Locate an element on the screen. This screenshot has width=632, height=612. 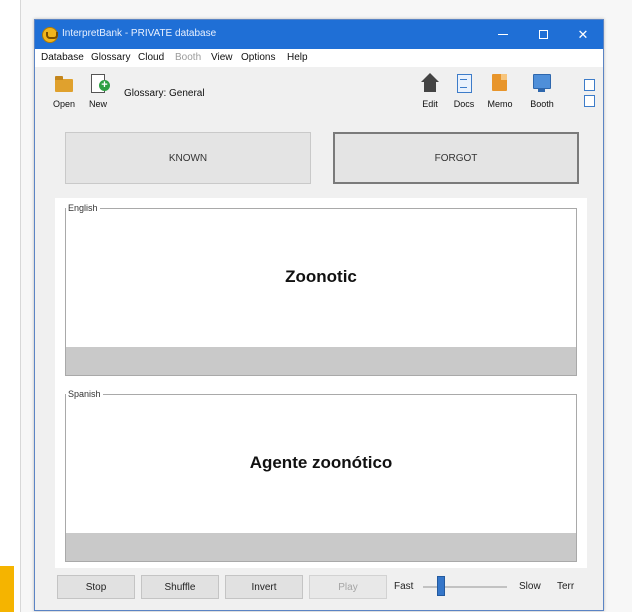
menu-cloud: Cloud is located at coordinates (151, 57).